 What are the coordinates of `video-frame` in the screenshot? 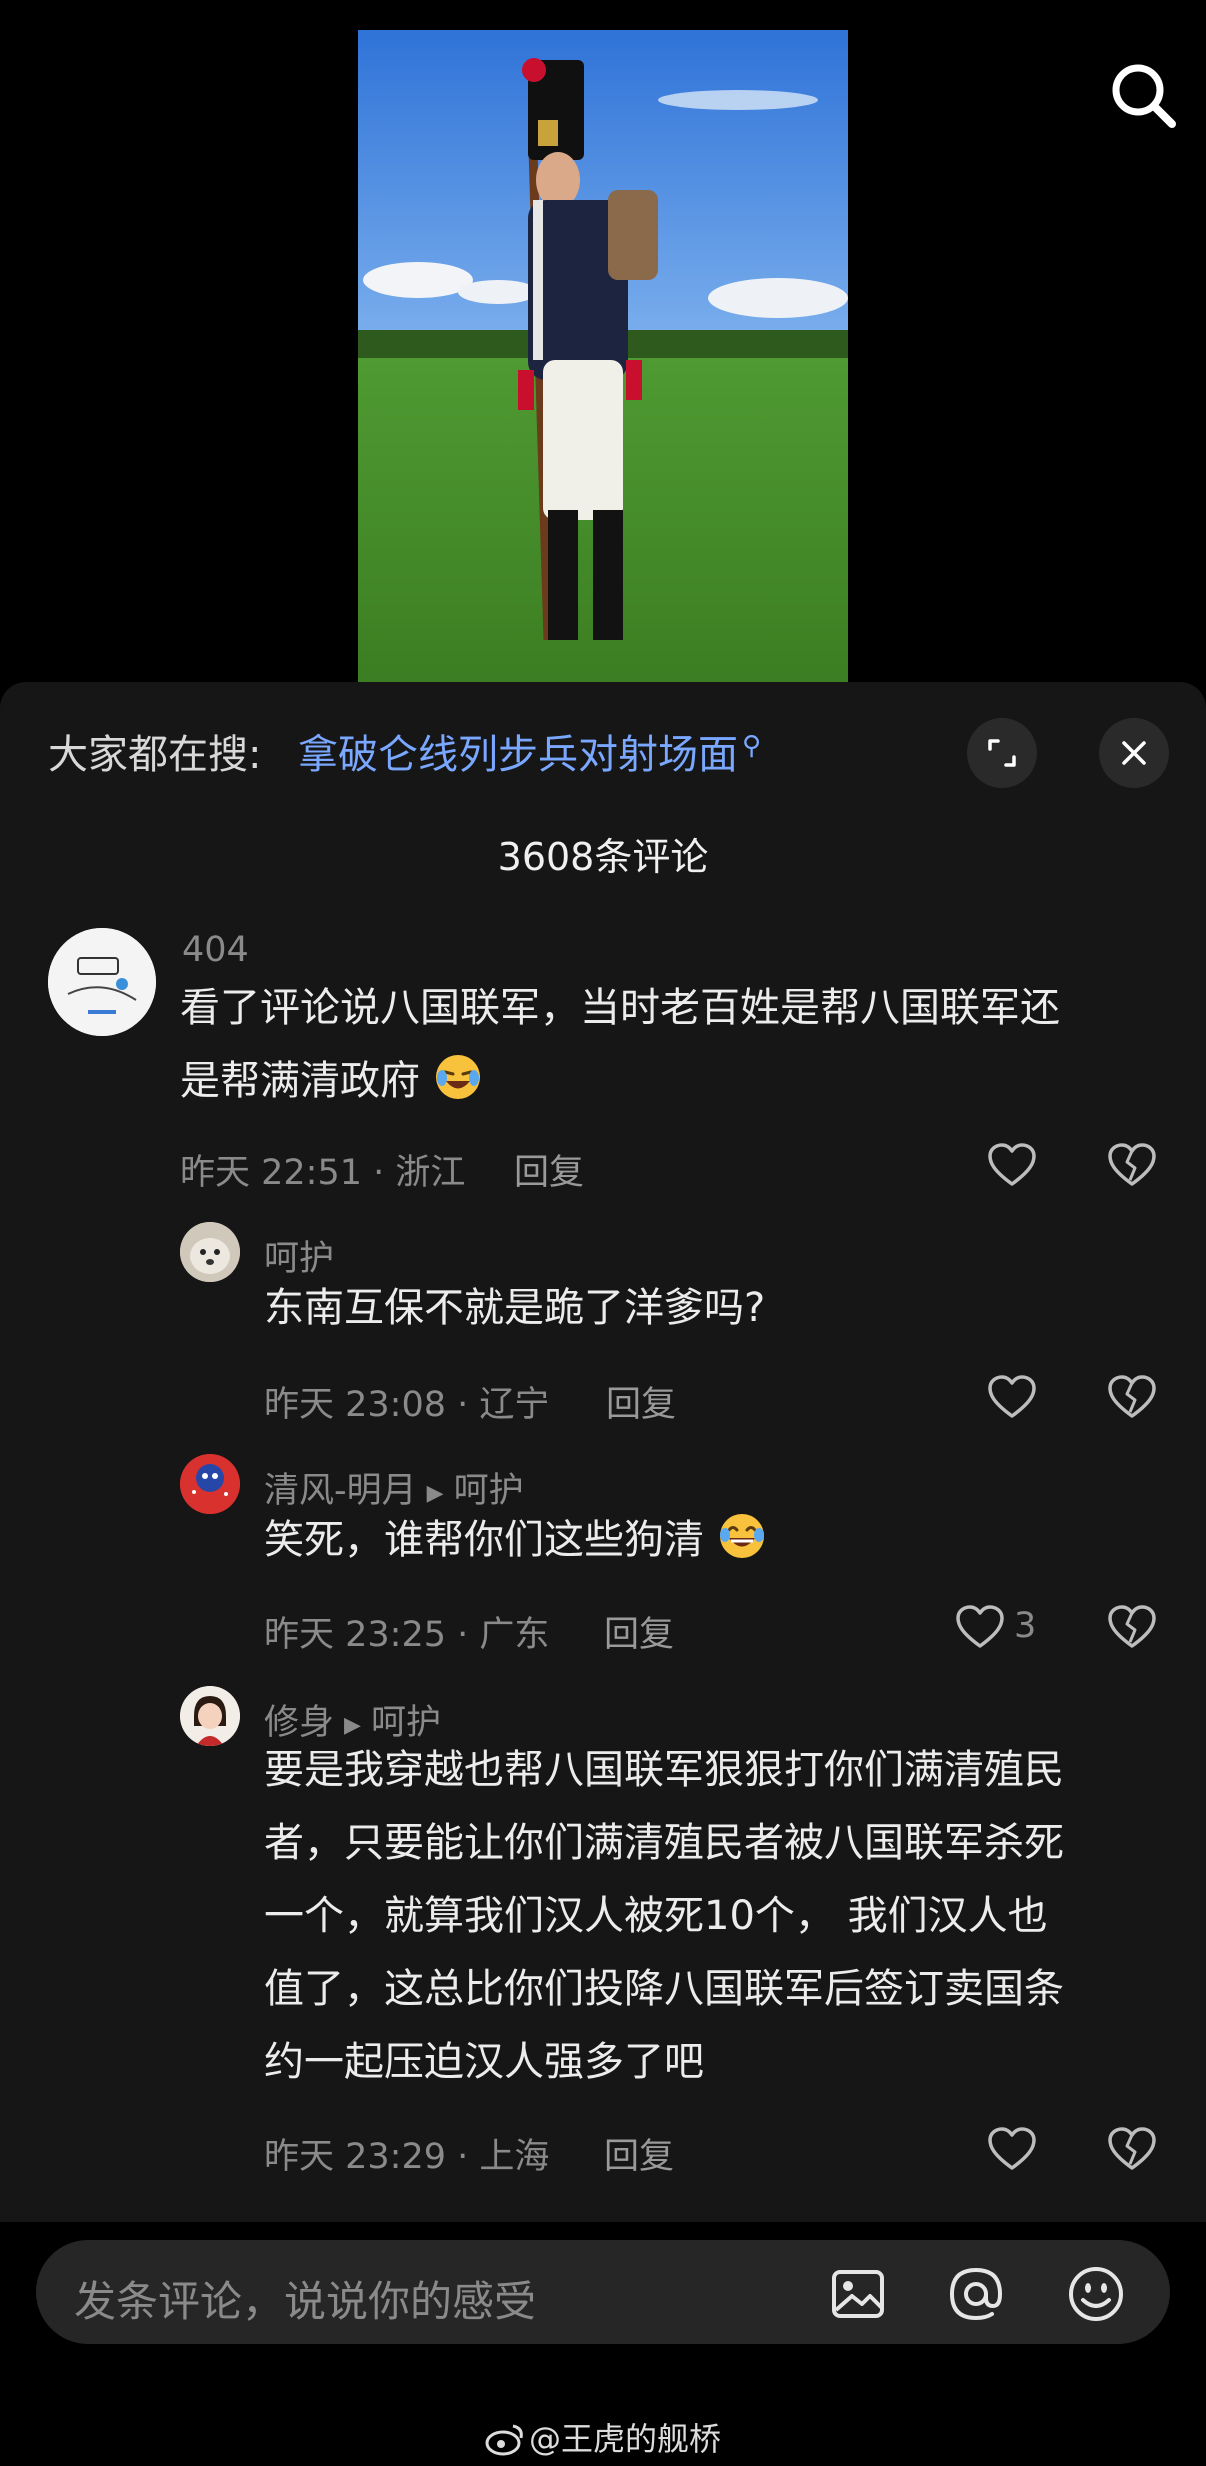 It's located at (603, 361).